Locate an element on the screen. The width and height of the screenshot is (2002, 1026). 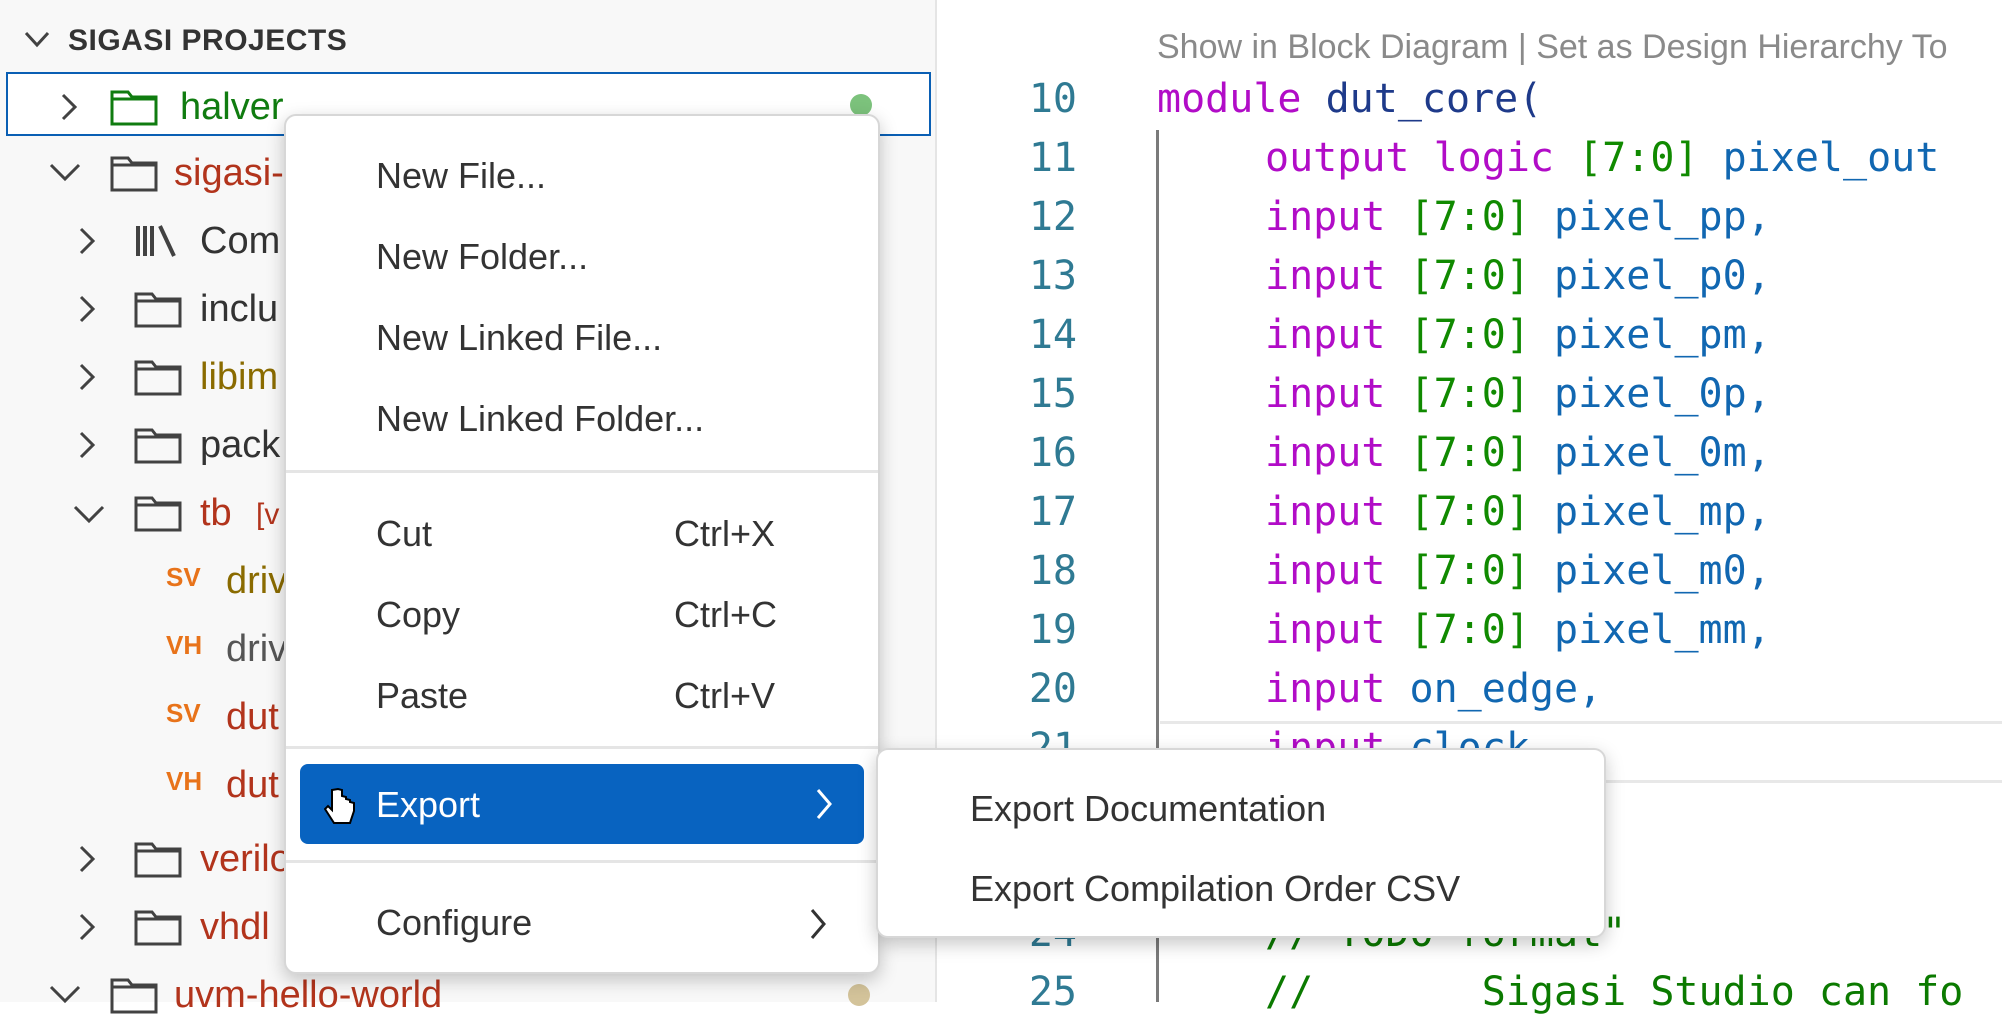
code-line: input [7:0] pixel_0m, is located at coordinates (1518, 453).